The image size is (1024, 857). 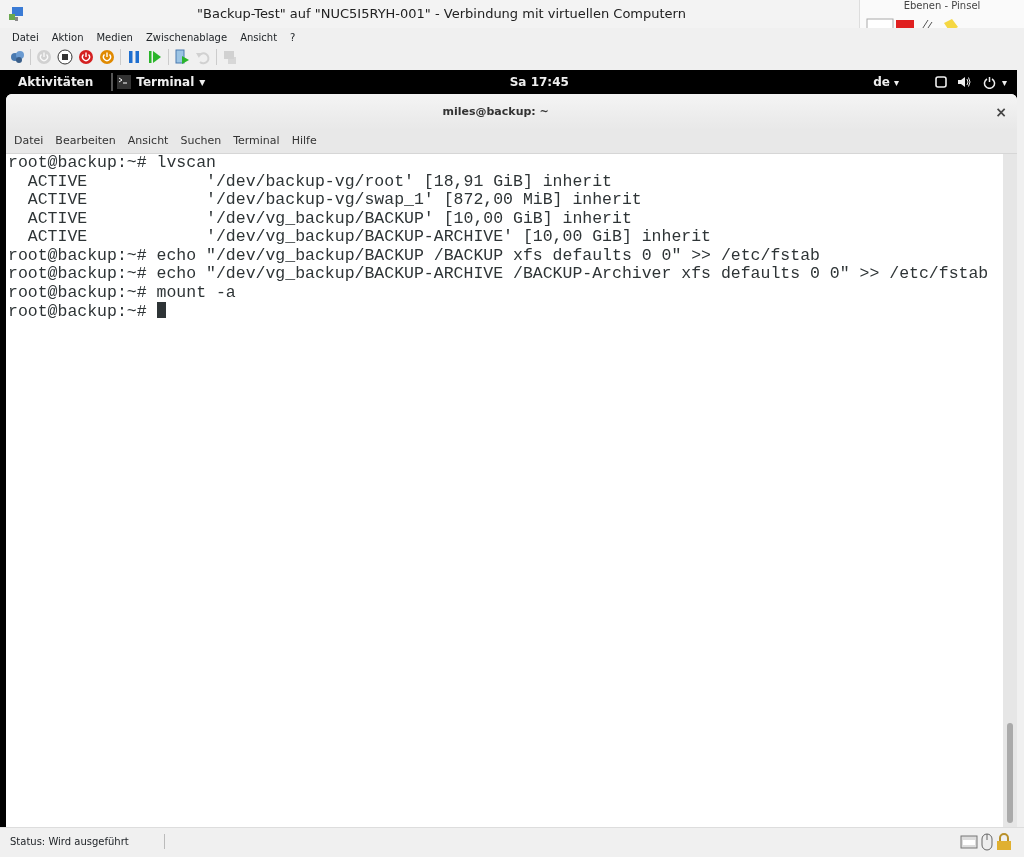 I want to click on menu-item: ?, so click(x=293, y=37).